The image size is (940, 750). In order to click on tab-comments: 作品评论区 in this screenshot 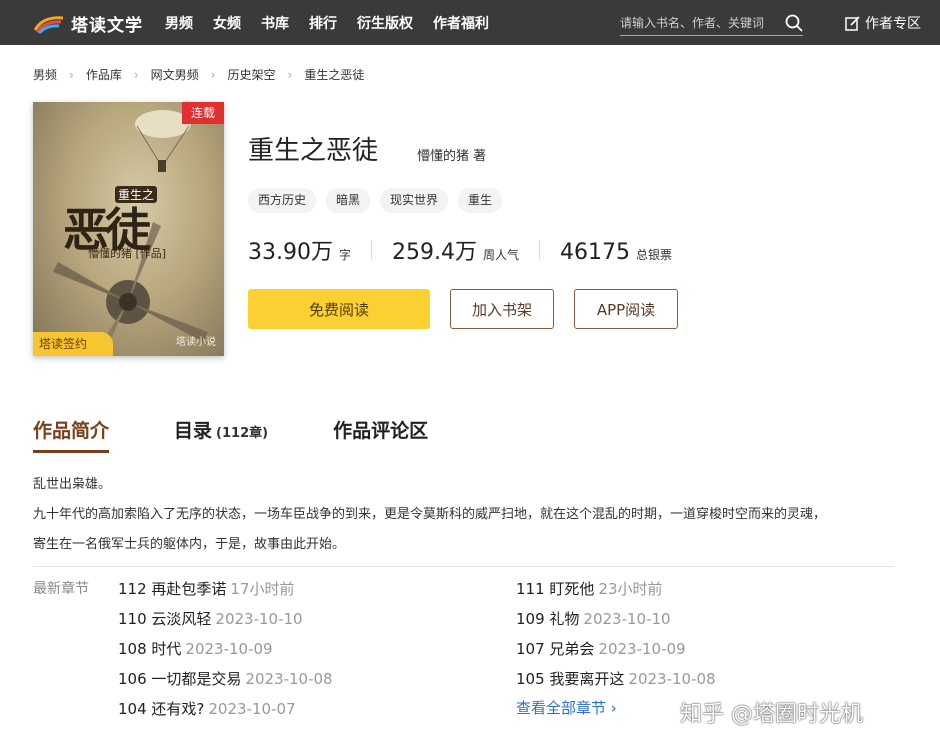, I will do `click(380, 434)`.